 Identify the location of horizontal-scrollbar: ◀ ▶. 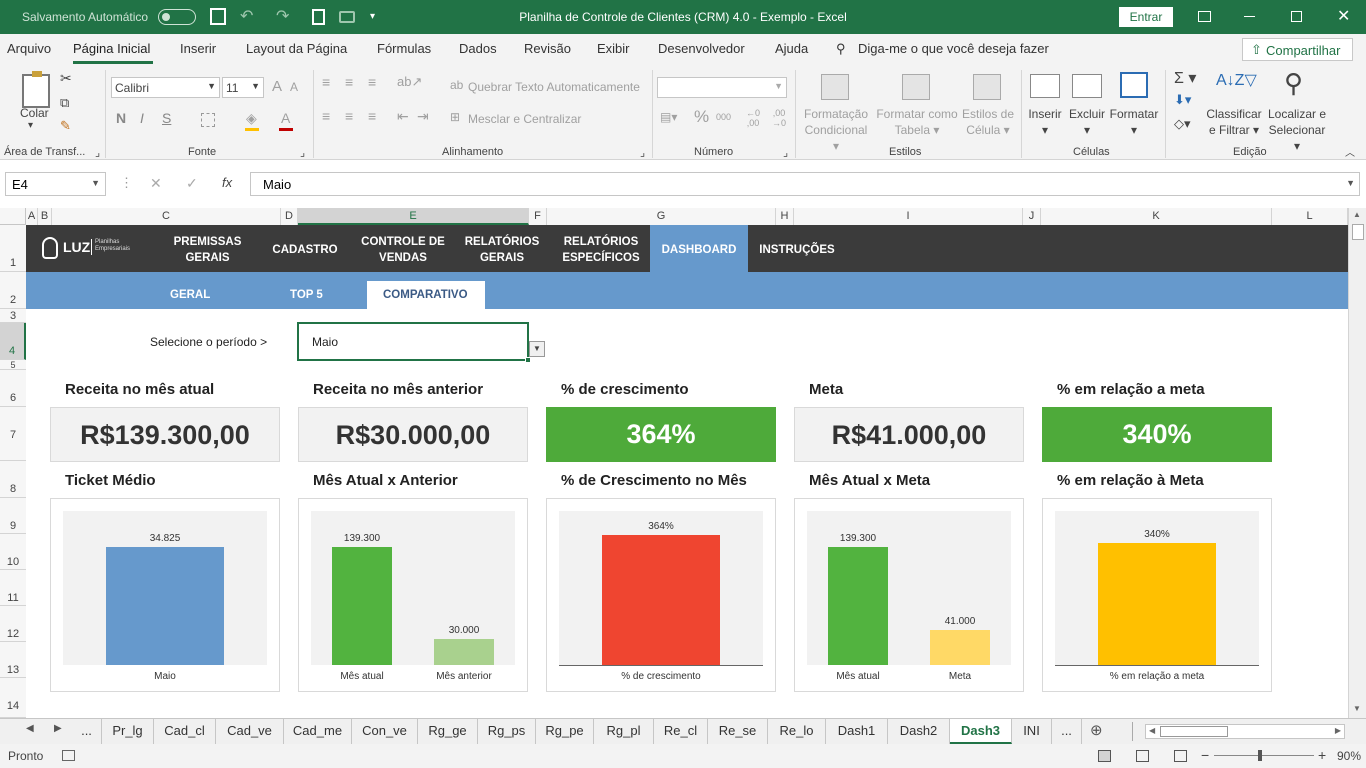
(1245, 731).